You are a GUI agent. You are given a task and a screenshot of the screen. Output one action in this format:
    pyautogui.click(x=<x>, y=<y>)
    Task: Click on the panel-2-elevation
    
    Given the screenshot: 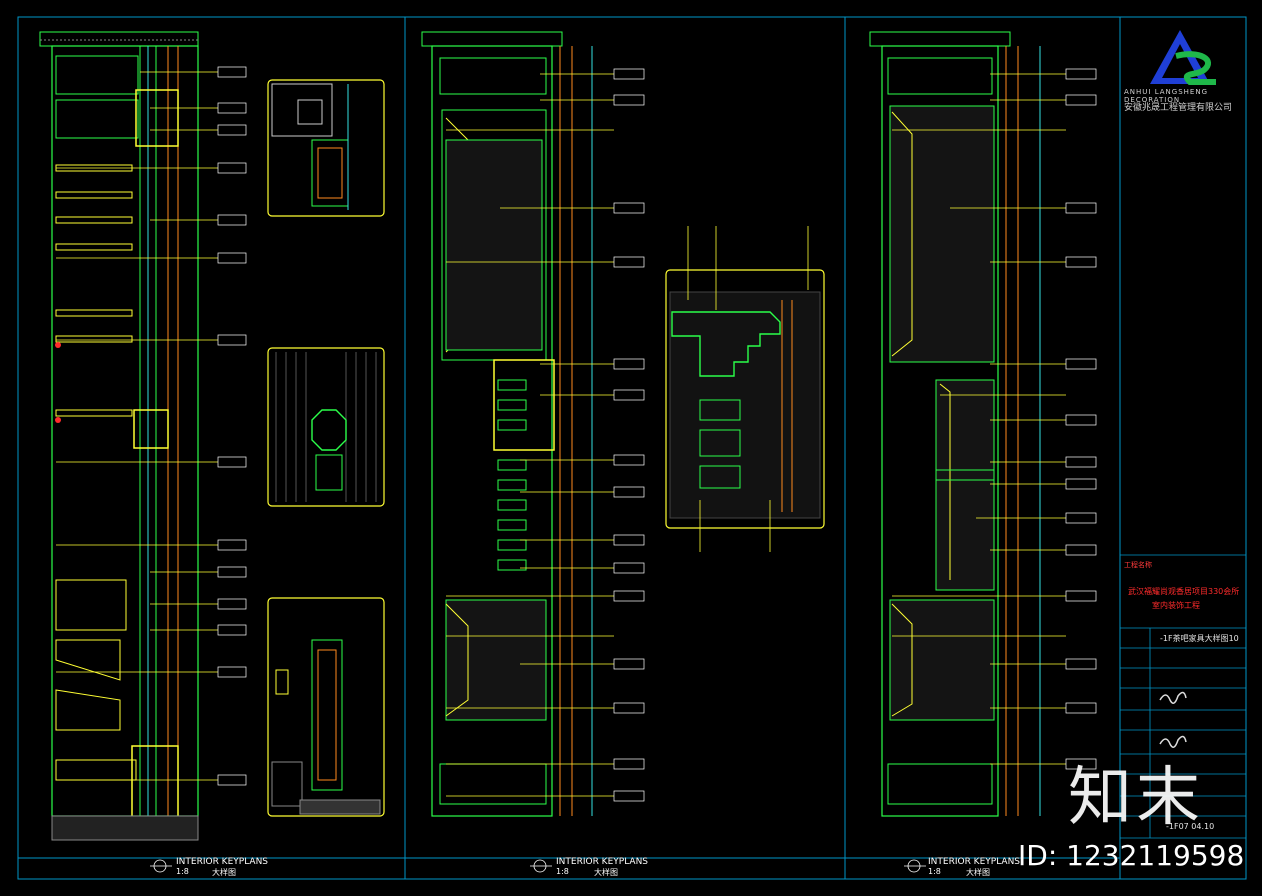 What is the action you would take?
    pyautogui.click(x=507, y=424)
    